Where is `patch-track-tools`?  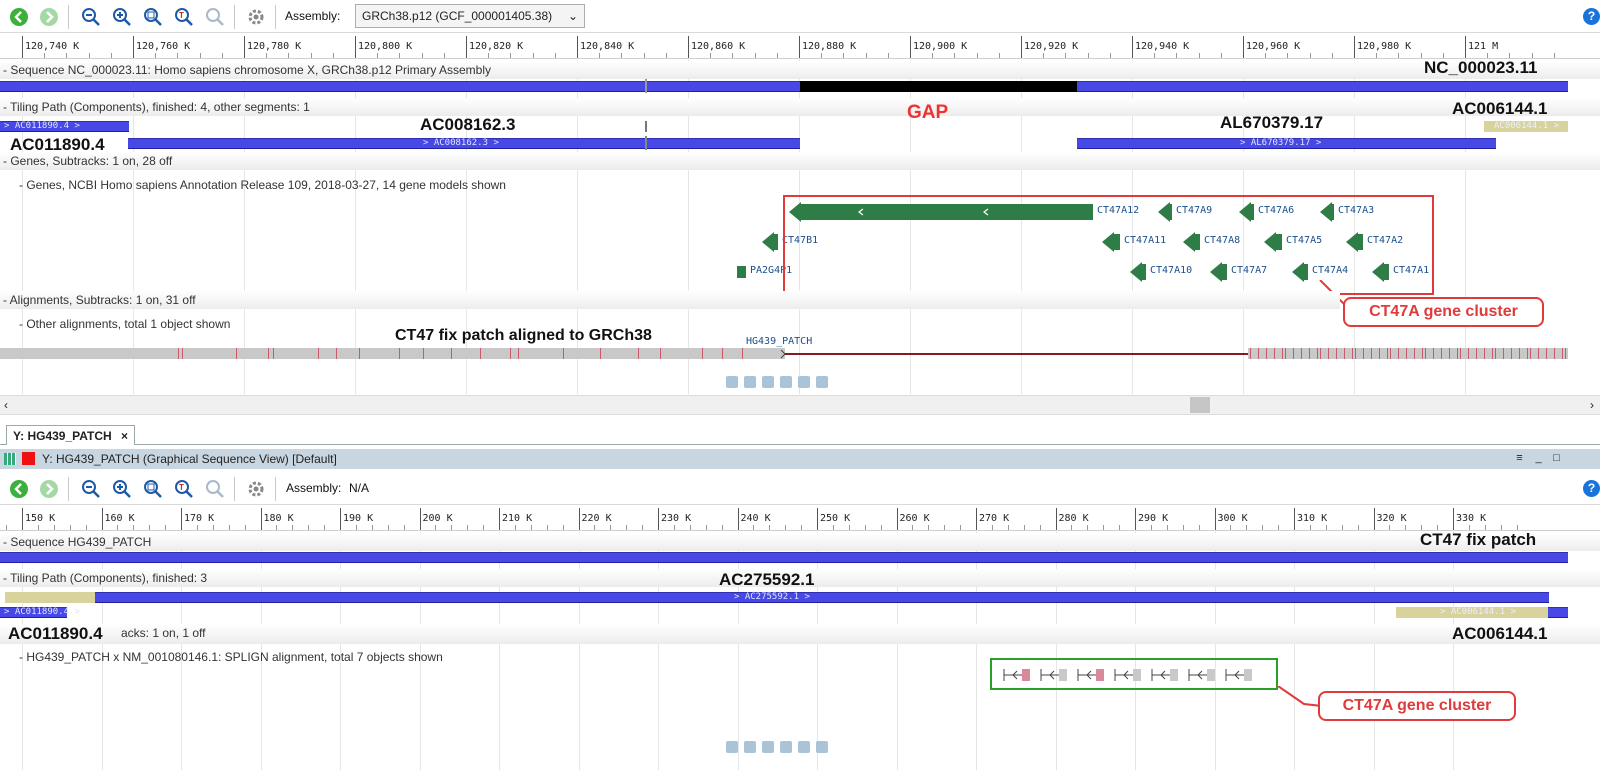
patch-track-tools is located at coordinates (780, 748).